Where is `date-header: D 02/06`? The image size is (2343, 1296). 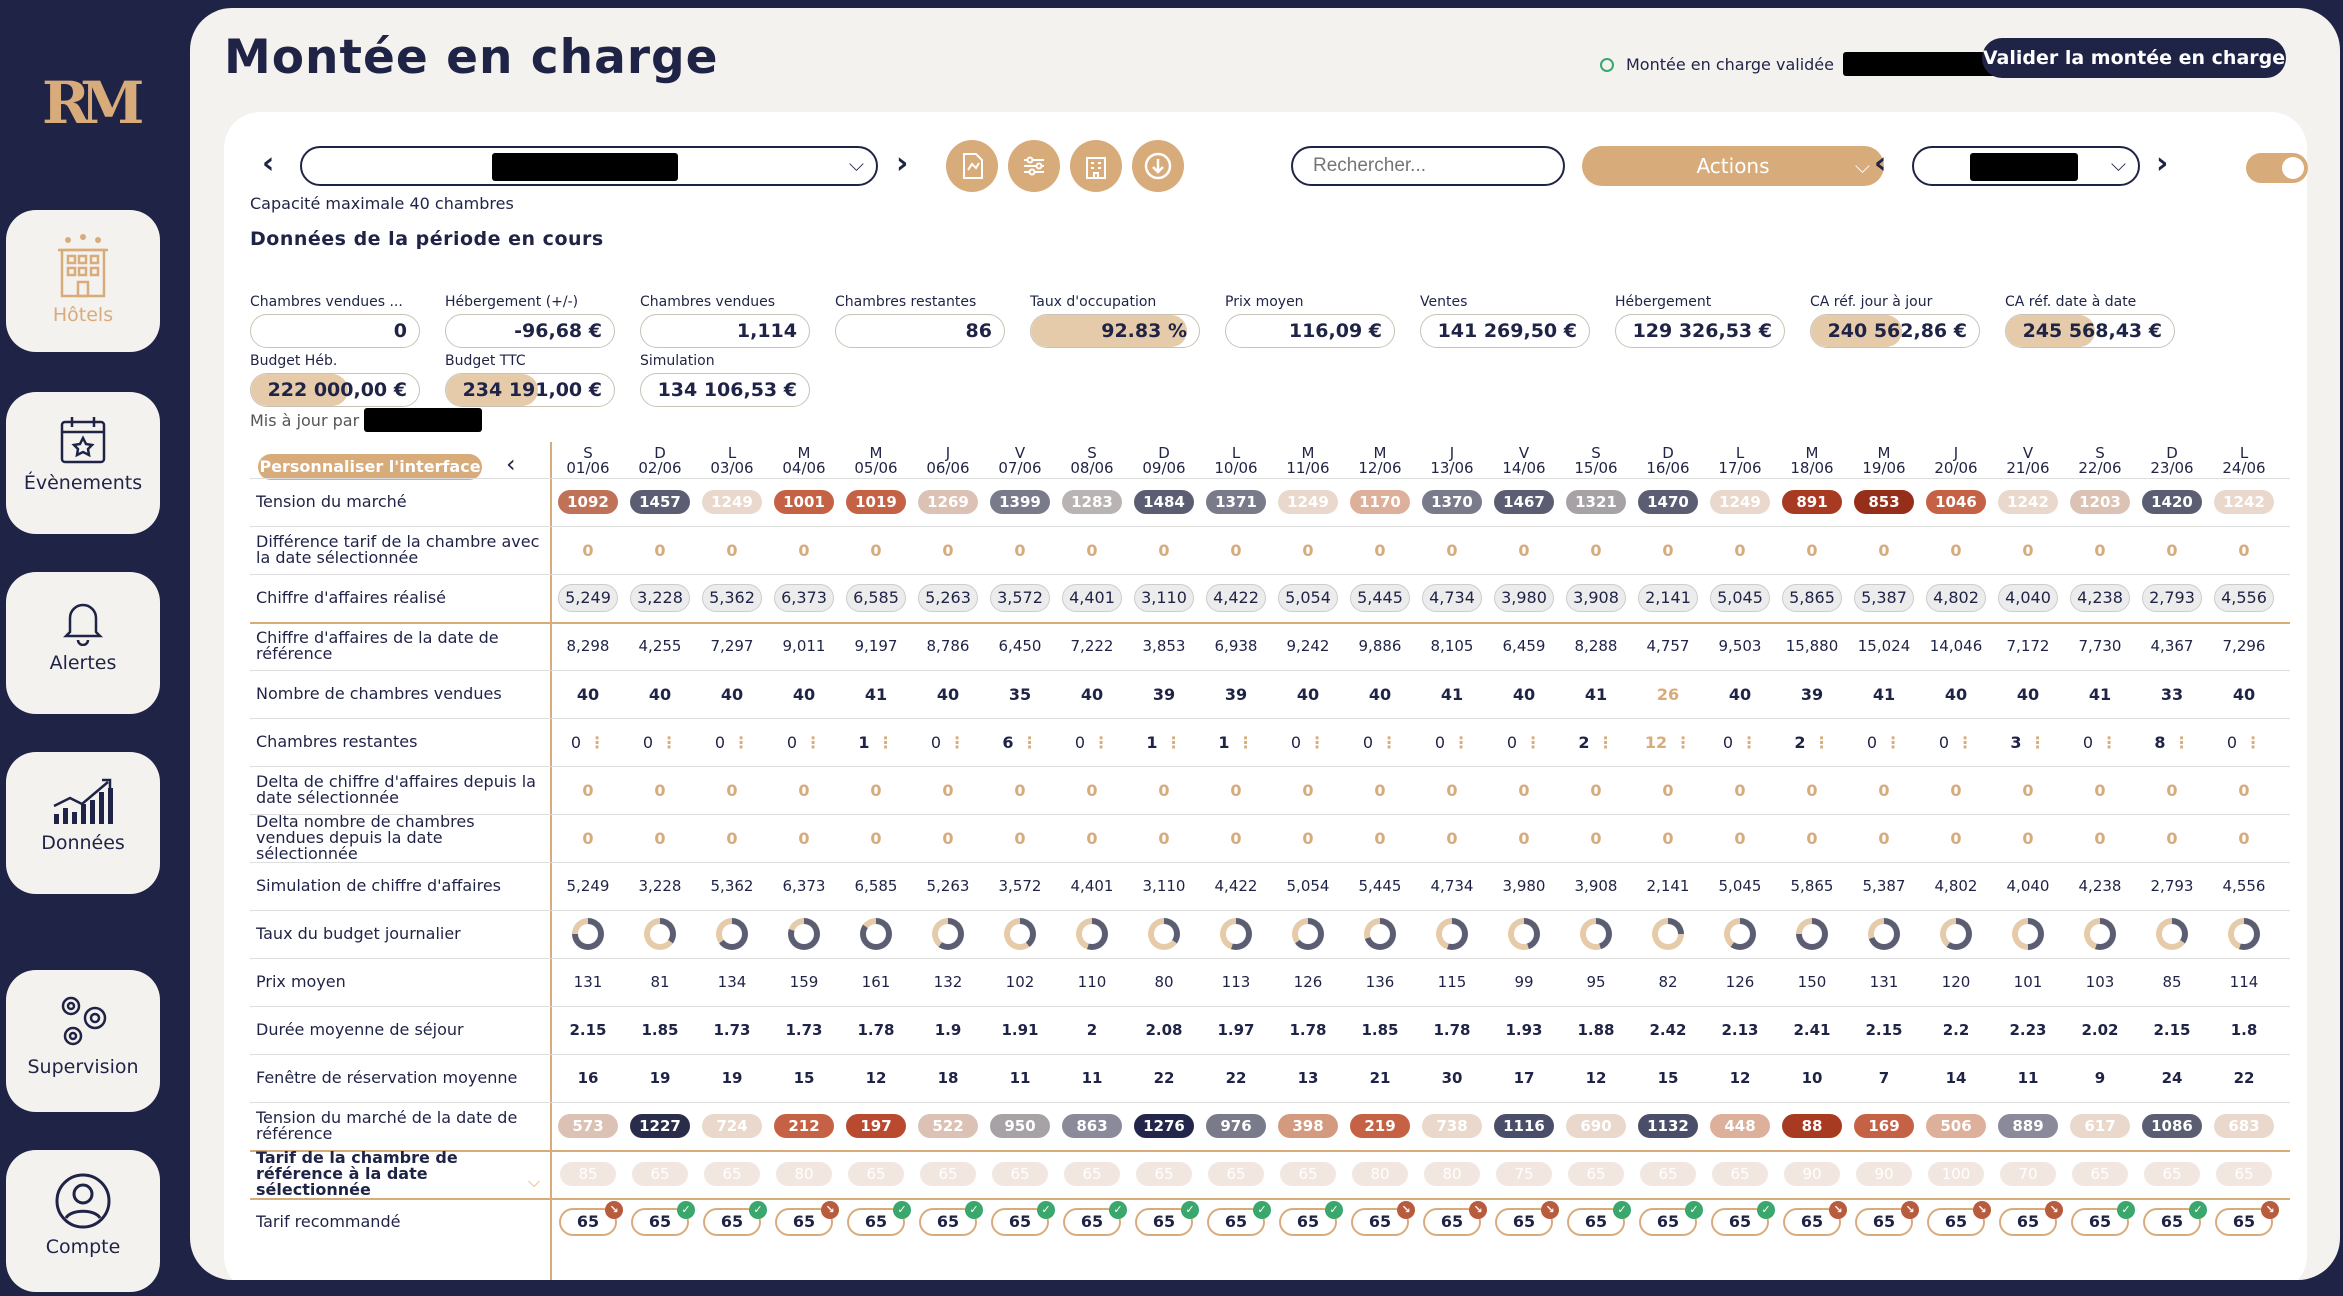
date-header: D 02/06 is located at coordinates (660, 461).